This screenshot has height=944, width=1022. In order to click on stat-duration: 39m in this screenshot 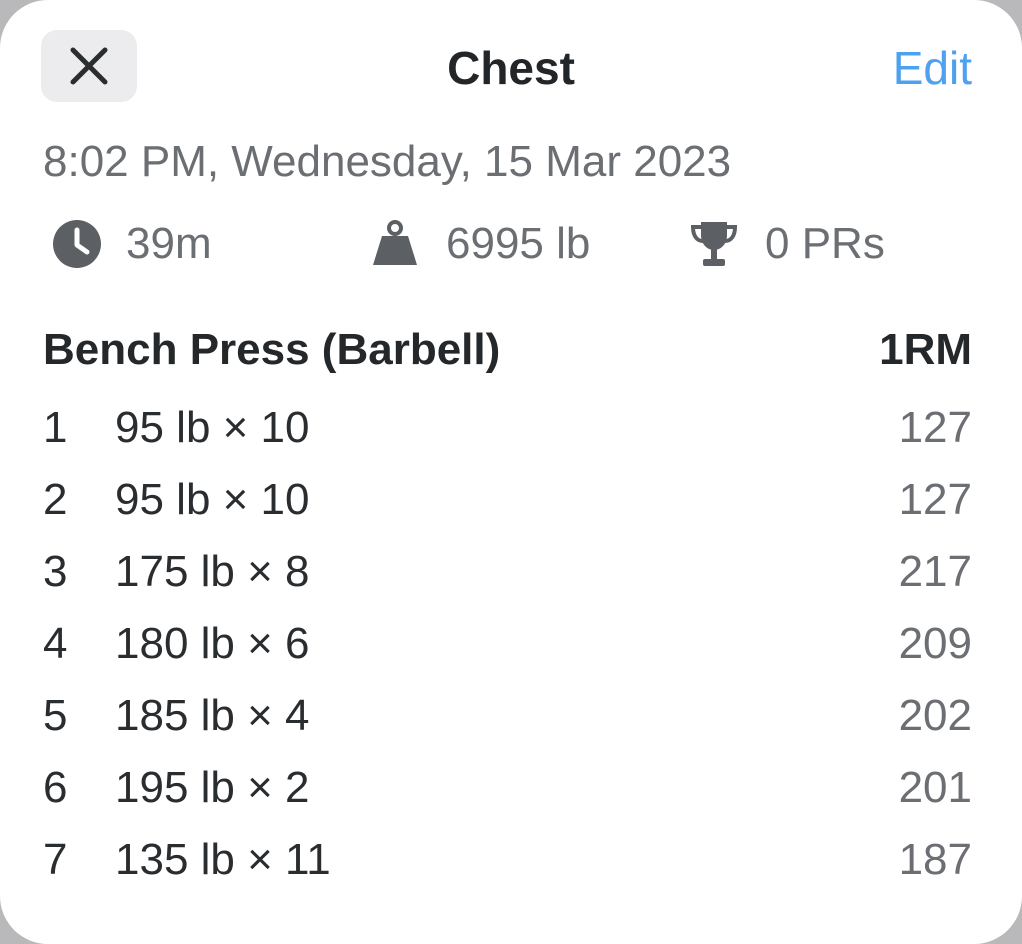, I will do `click(132, 244)`.